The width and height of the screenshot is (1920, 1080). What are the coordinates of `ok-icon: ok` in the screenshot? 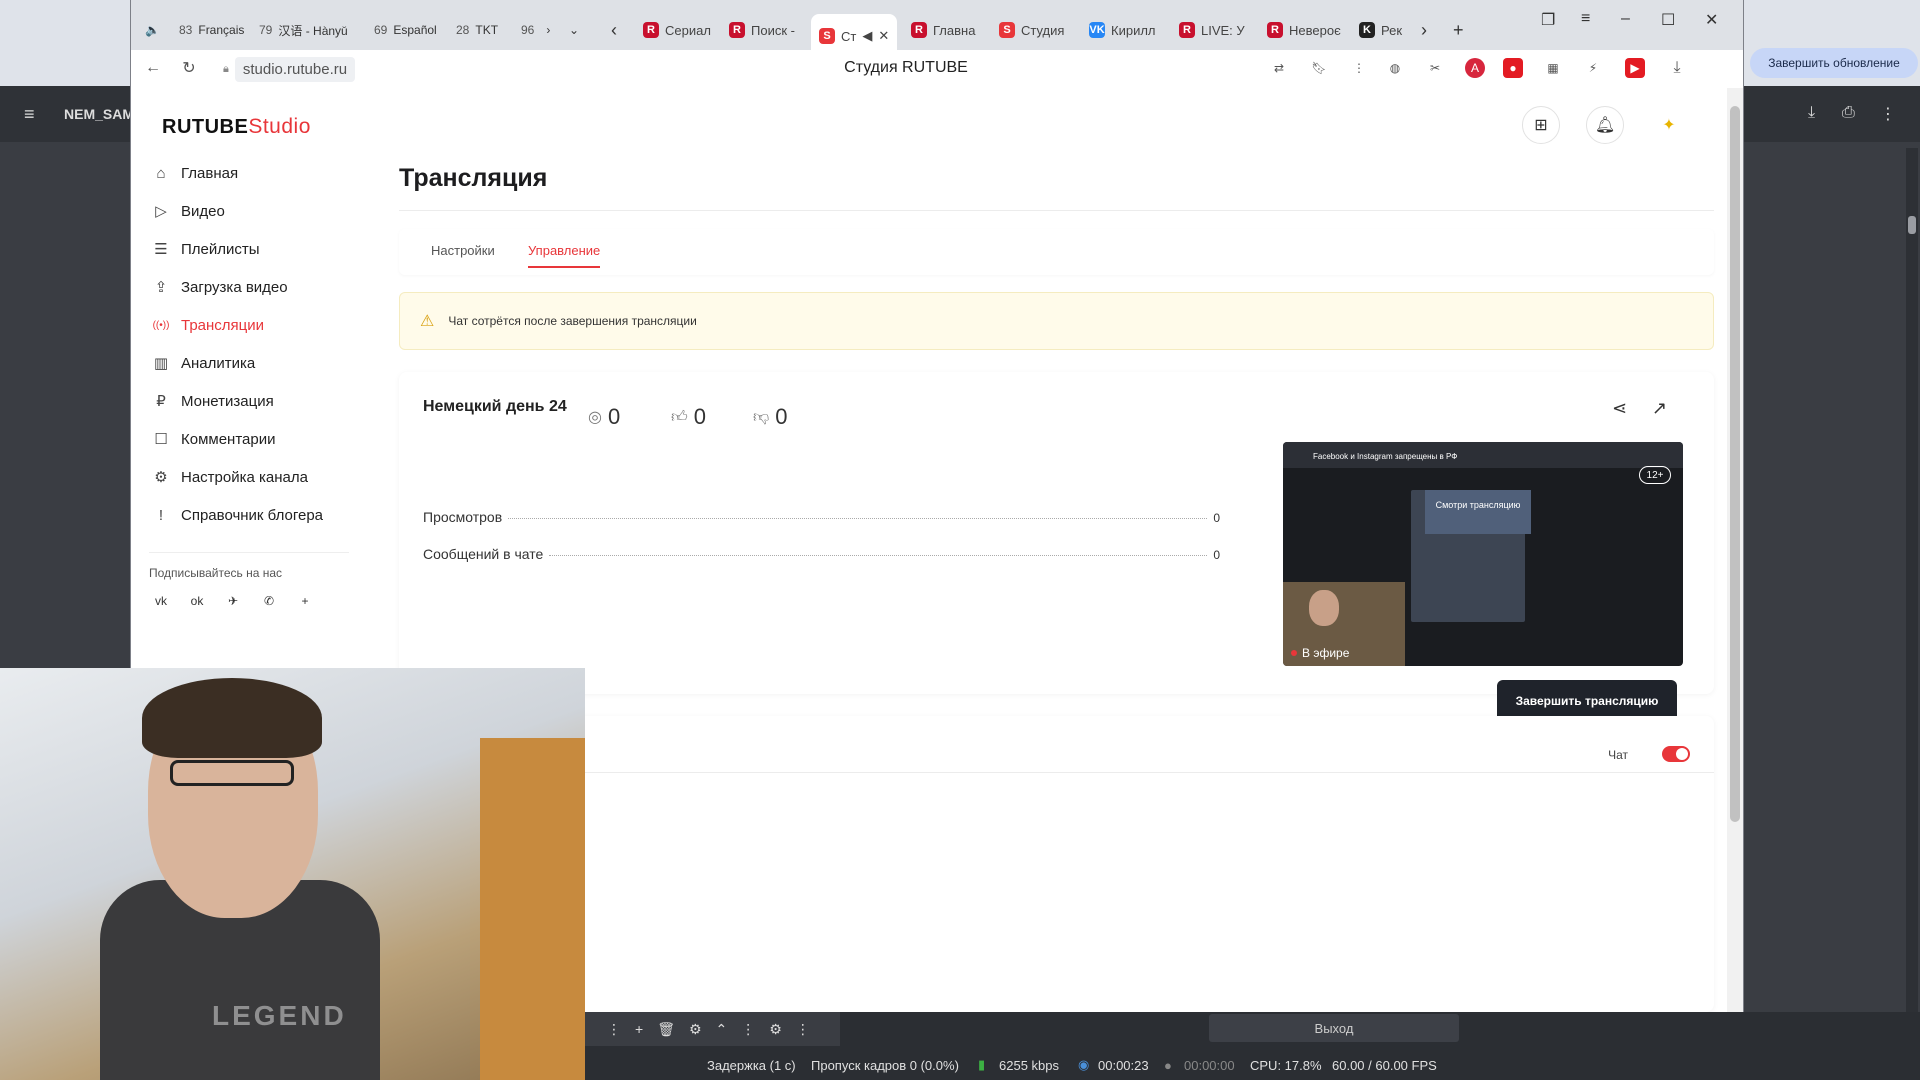 It's located at (197, 601).